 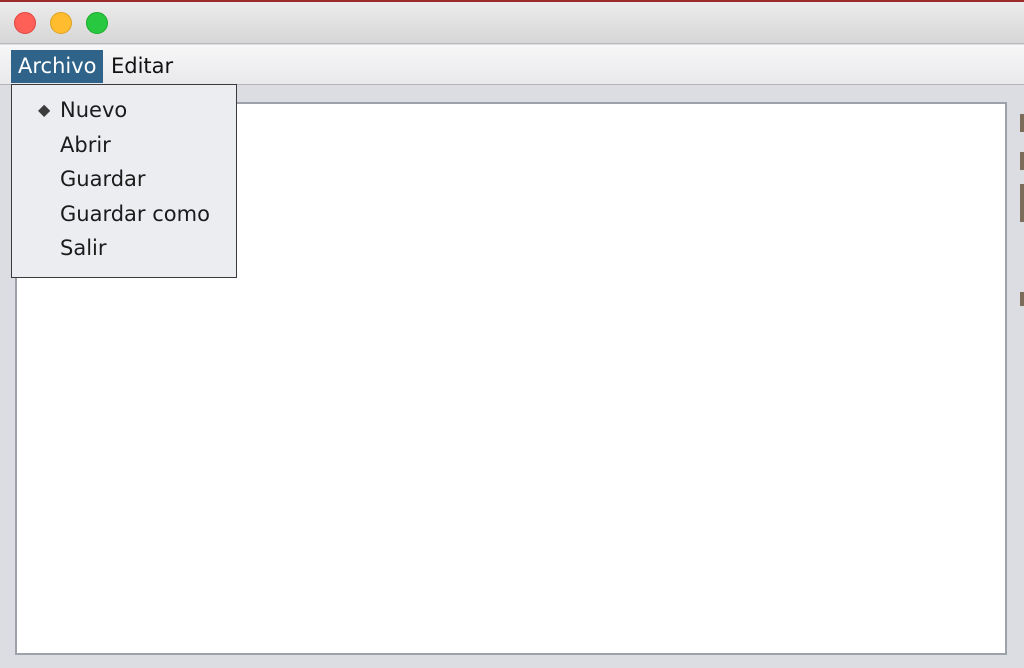 What do you see at coordinates (512, 65) in the screenshot?
I see `menu-bar: Archivo Editar` at bounding box center [512, 65].